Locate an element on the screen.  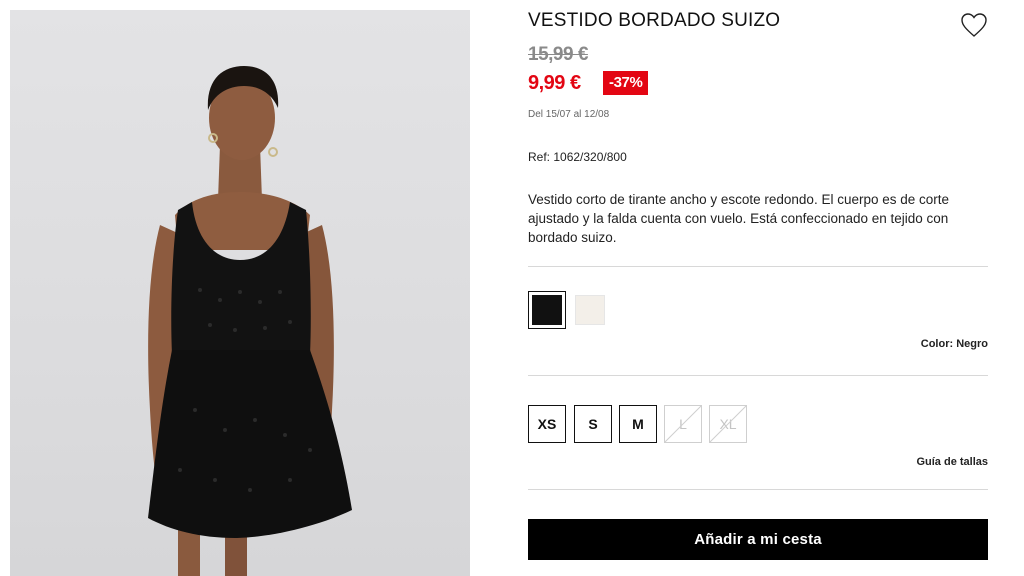
promo-period: Del 15/07 al 12/08 is located at coordinates (569, 114).